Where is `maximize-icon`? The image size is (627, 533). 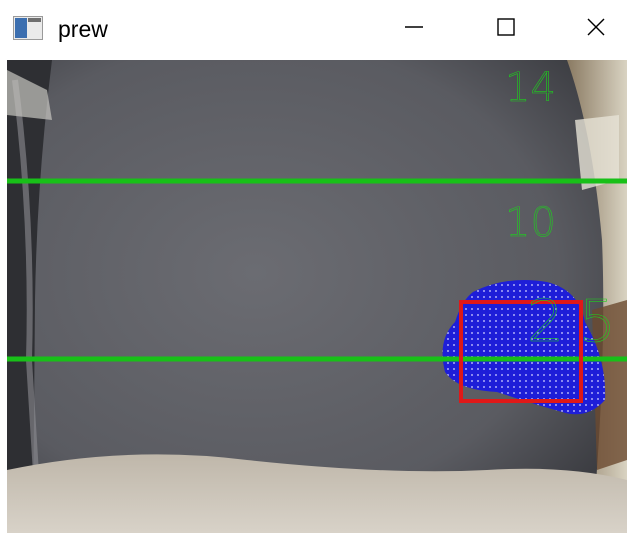 maximize-icon is located at coordinates (506, 29).